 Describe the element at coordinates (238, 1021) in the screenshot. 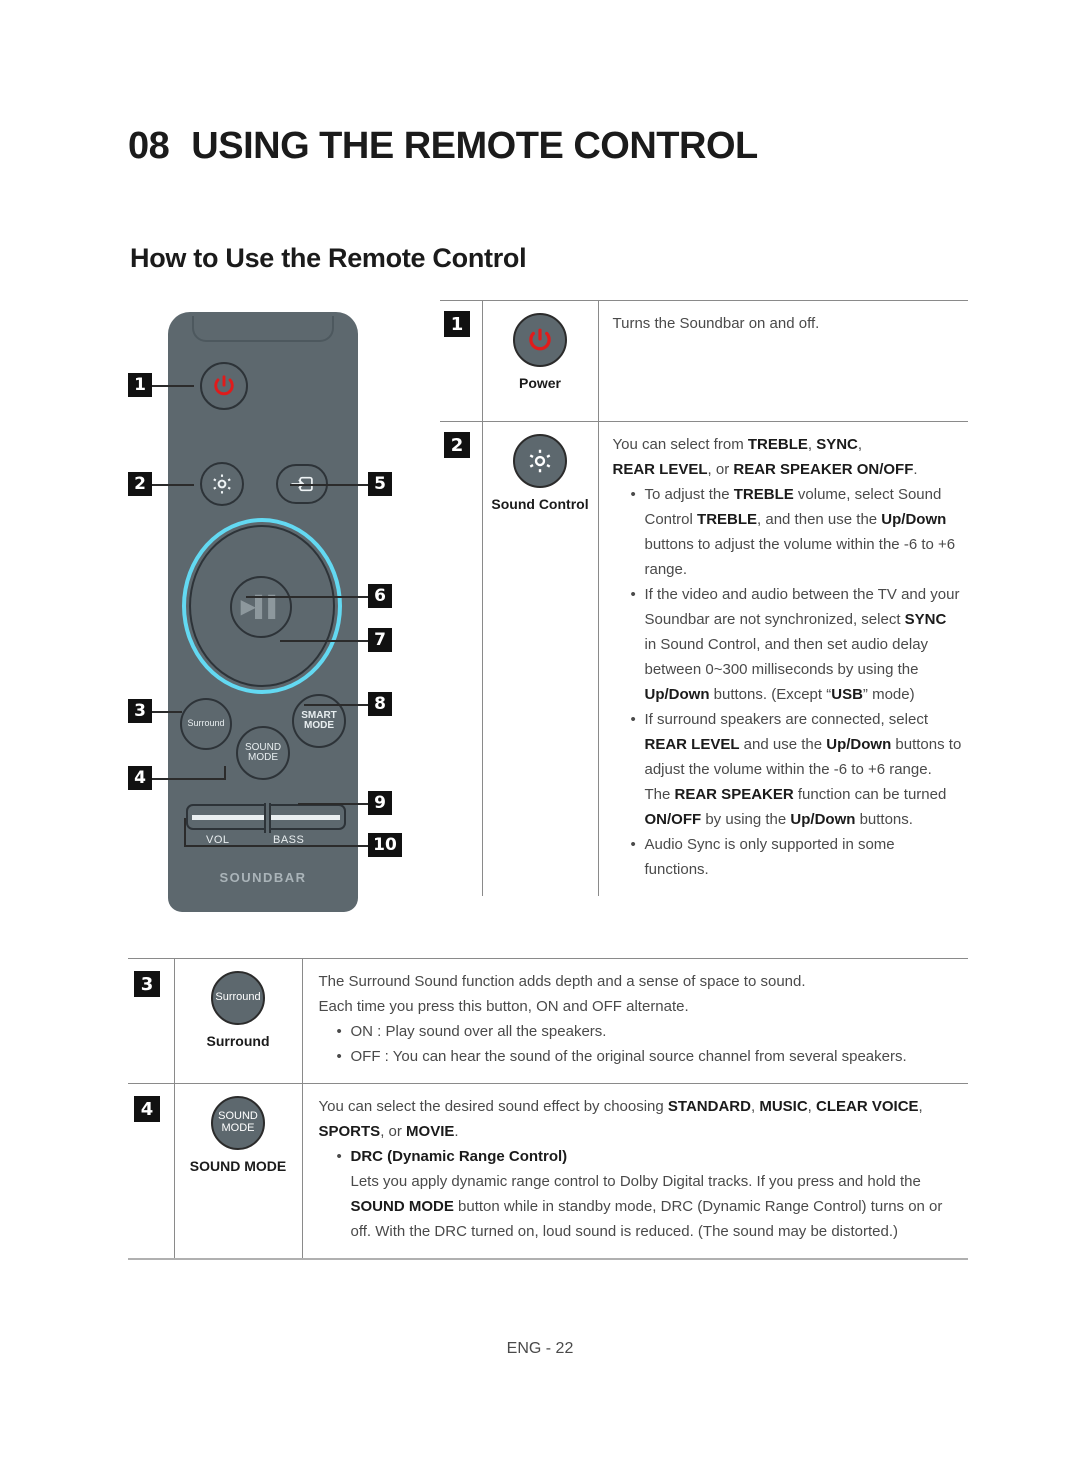

I see `row-icon-cell: Surround Surround` at that location.